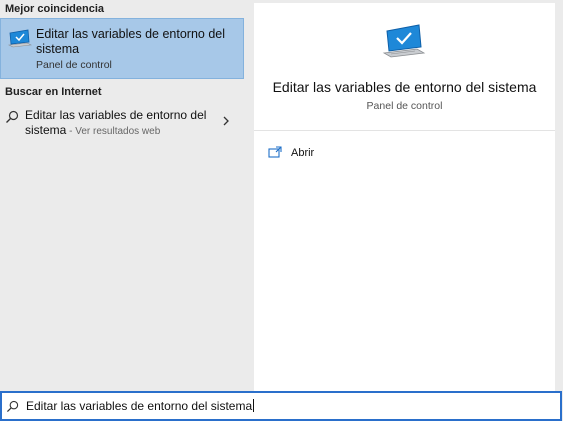 This screenshot has width=563, height=421. Describe the element at coordinates (55, 9) in the screenshot. I see `best-match-header: Mejor coincidencia` at that location.